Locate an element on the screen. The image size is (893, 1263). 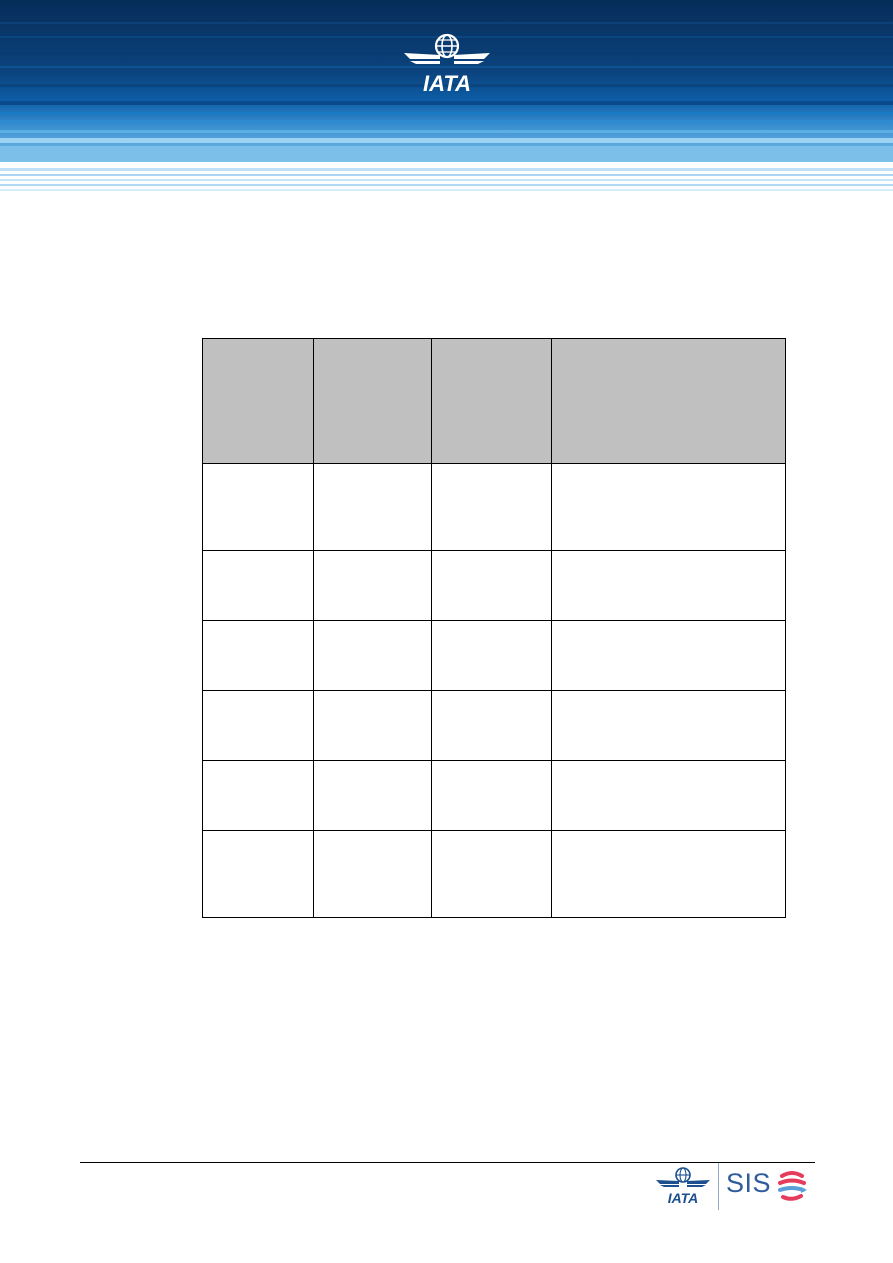
table-header-row is located at coordinates (494, 401).